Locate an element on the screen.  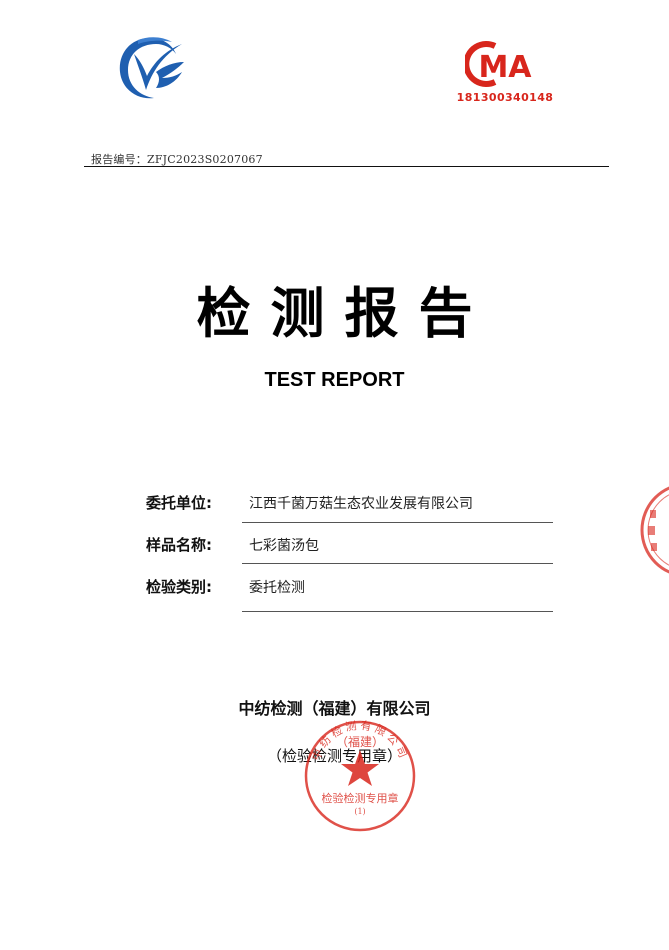
report-title: 检测报告 is located at coordinates (344, 313).